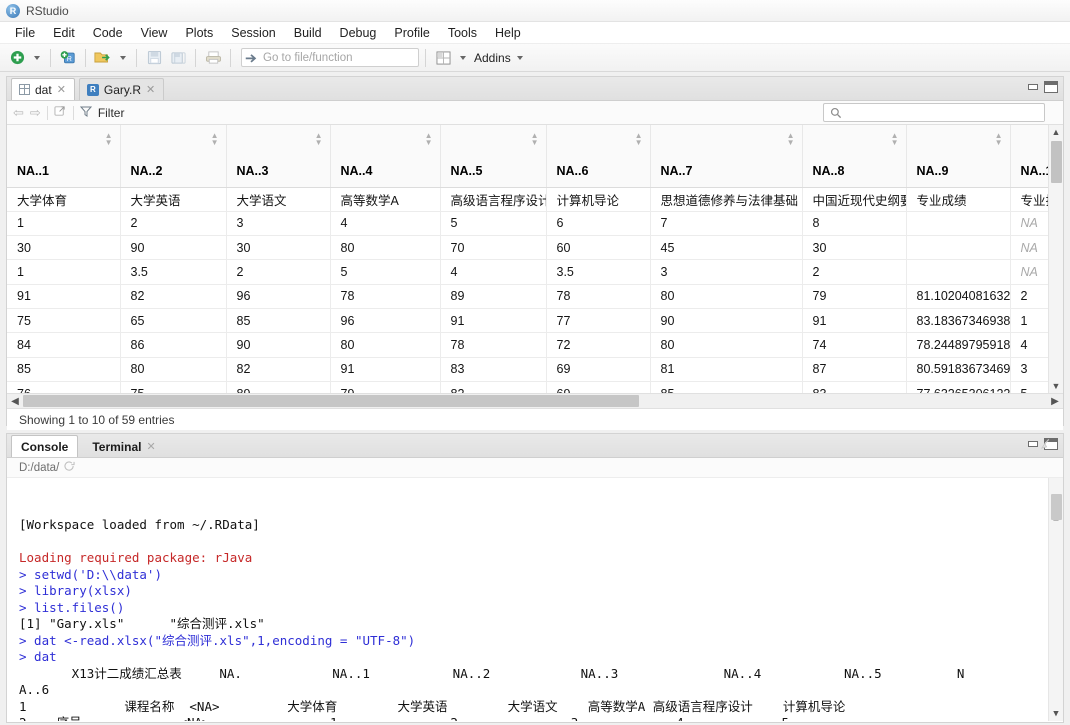 The width and height of the screenshot is (1070, 725). Describe the element at coordinates (535, 89) in the screenshot. I see `source-tab-strip: dat ✕ R Gary.R ✕` at that location.